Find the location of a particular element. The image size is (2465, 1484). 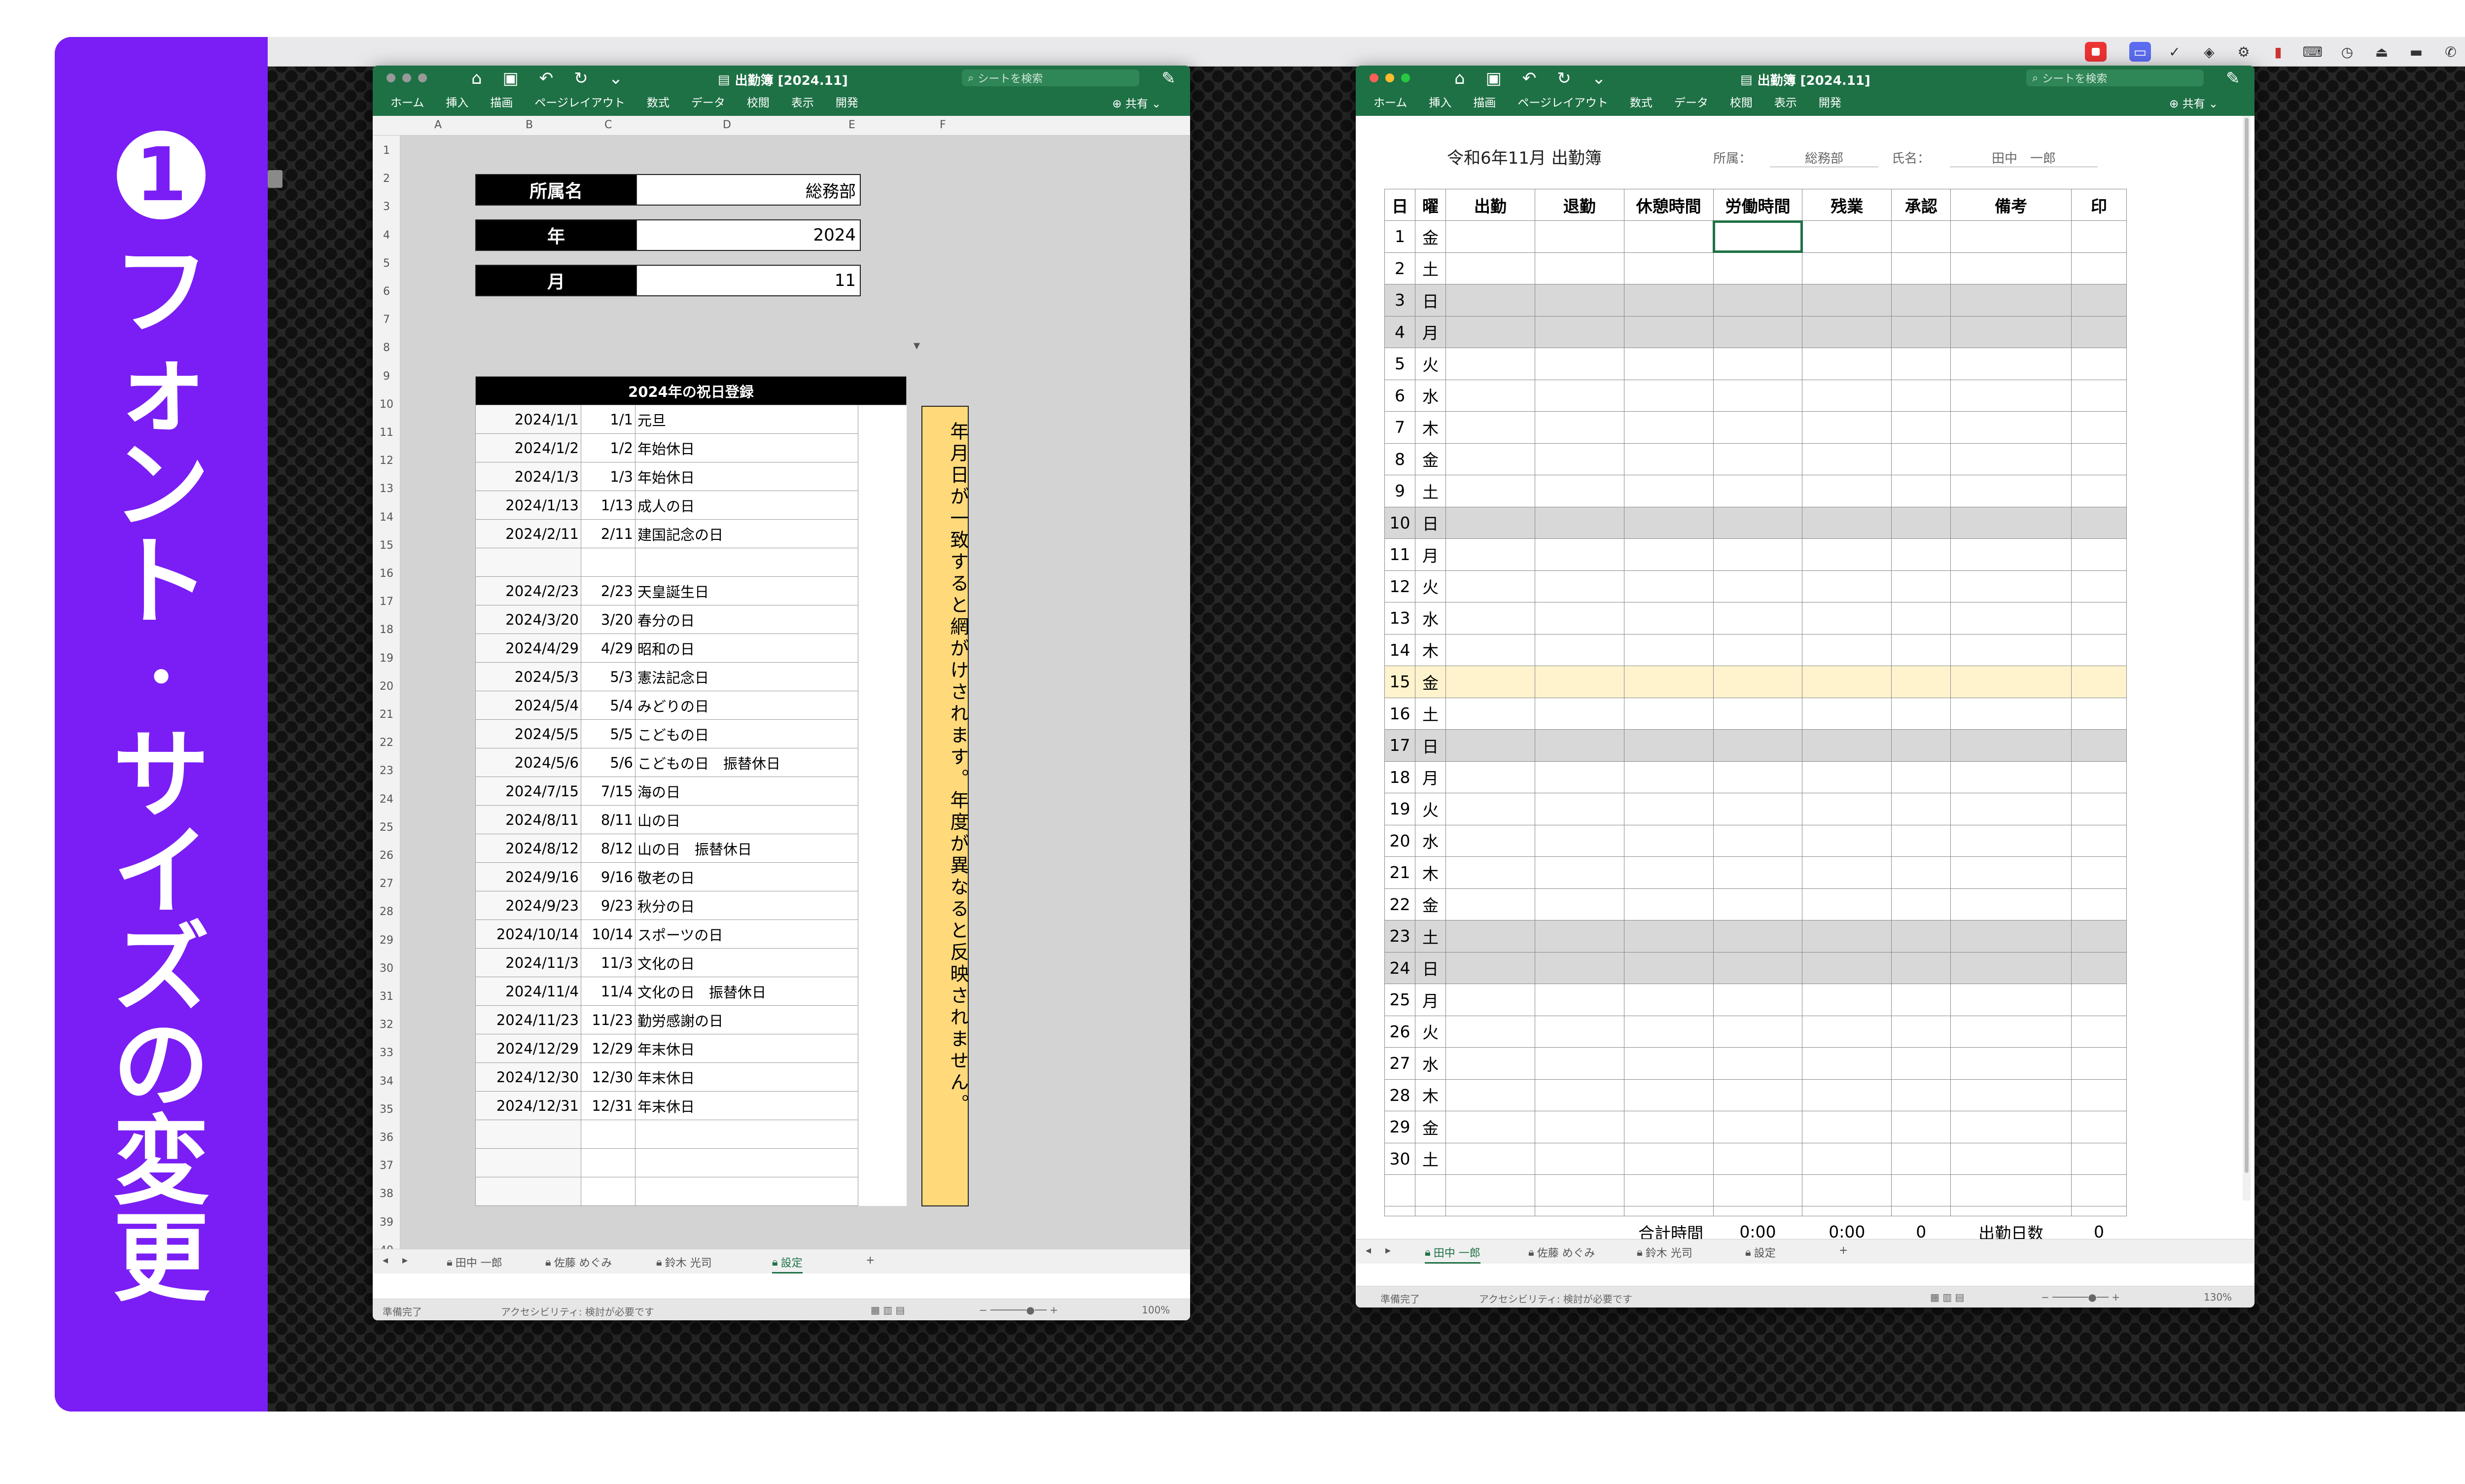

holiday-name: みどりの日 is located at coordinates (746, 705).